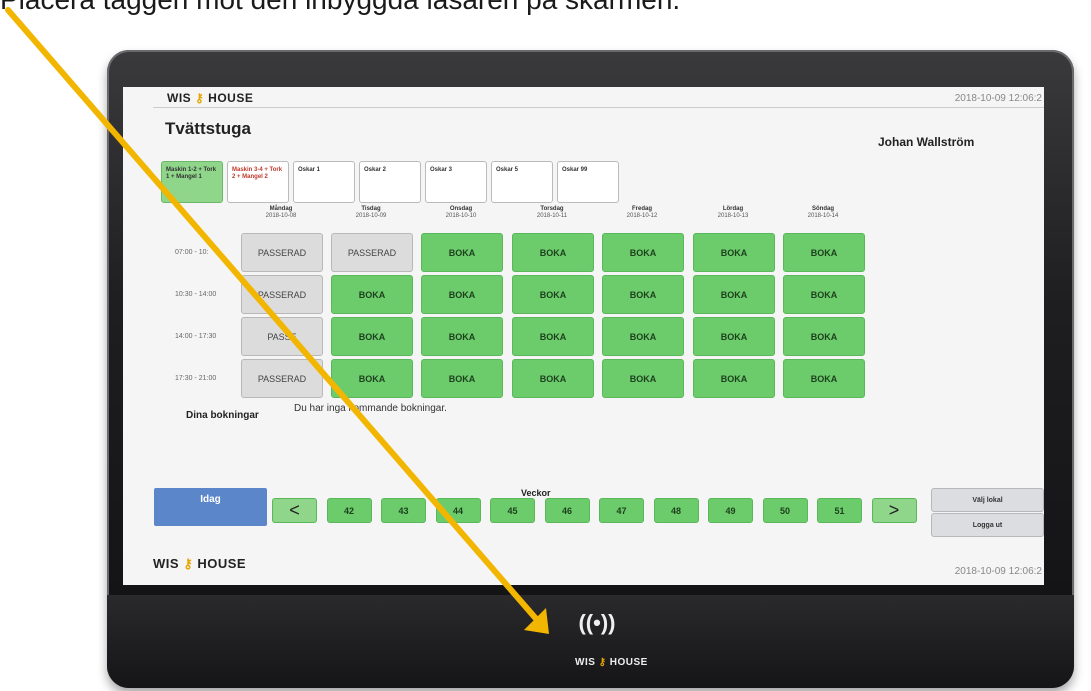 This screenshot has height=691, width=1091. Describe the element at coordinates (733, 216) in the screenshot. I see `day-date: 2018-10-13` at that location.